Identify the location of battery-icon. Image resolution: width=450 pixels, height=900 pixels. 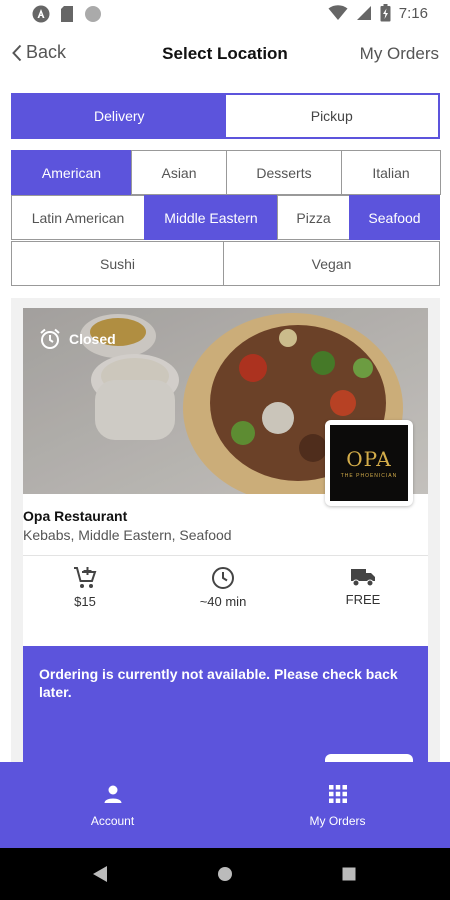
(385, 13).